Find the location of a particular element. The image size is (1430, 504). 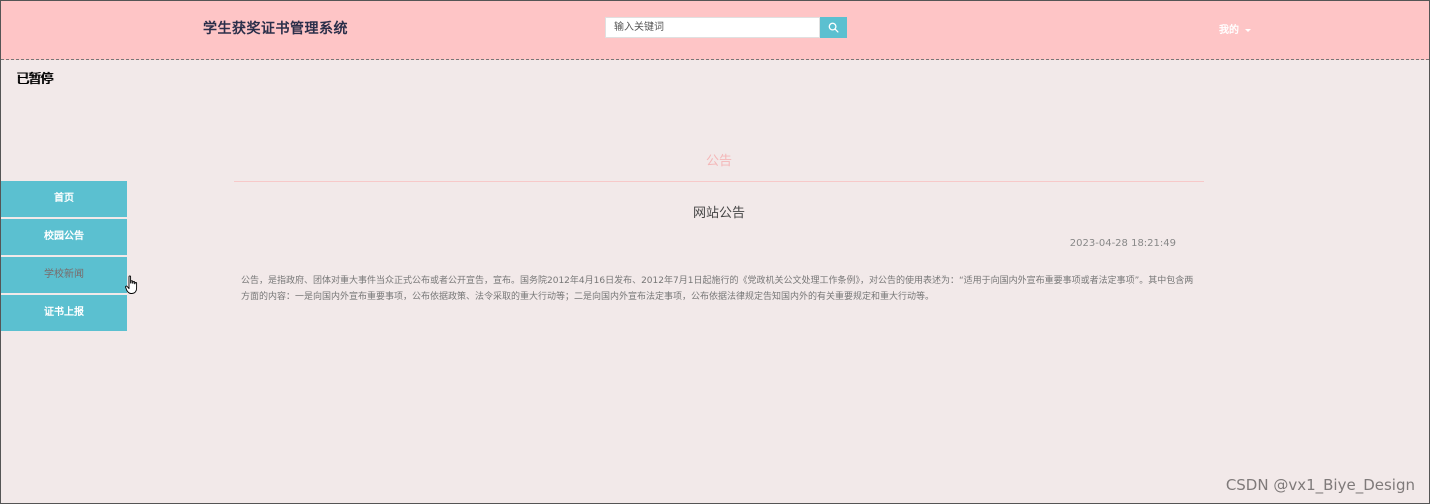

caret-down-icon is located at coordinates (1248, 30).